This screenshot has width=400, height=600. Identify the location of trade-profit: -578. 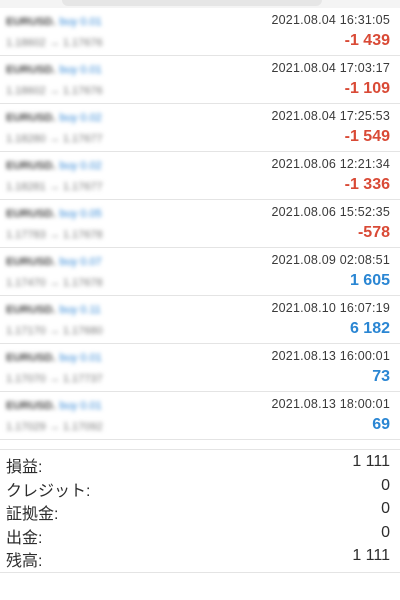
(373, 232).